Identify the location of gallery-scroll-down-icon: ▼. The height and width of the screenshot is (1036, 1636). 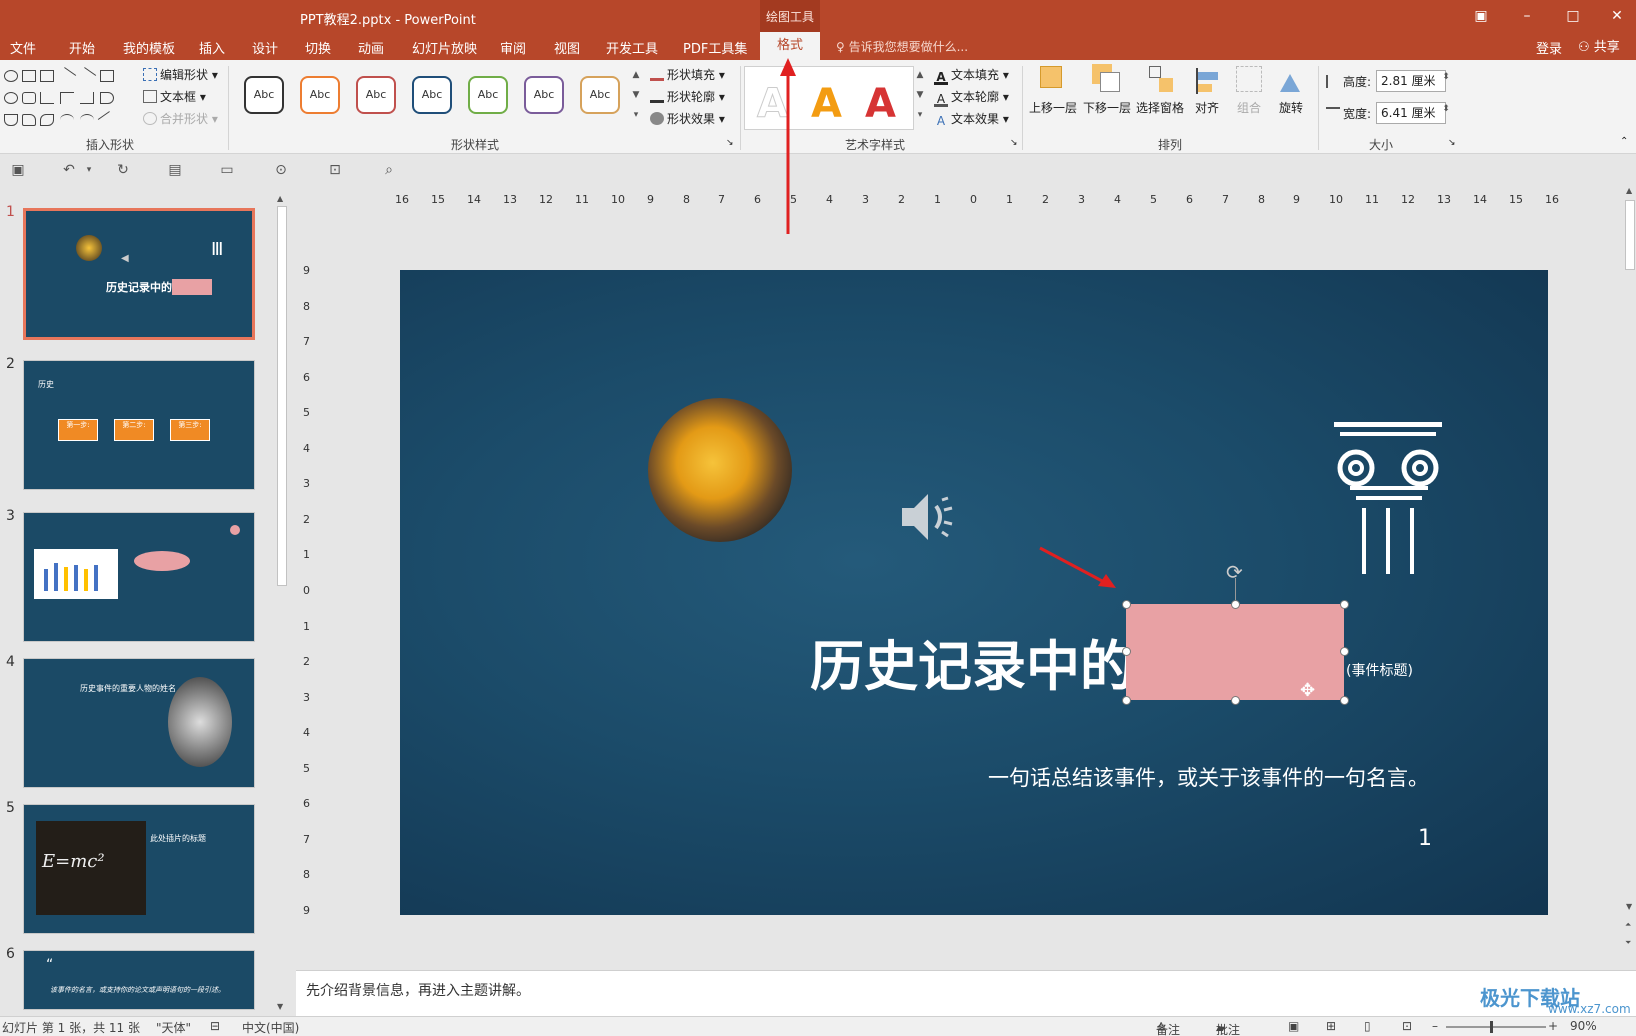
(636, 95).